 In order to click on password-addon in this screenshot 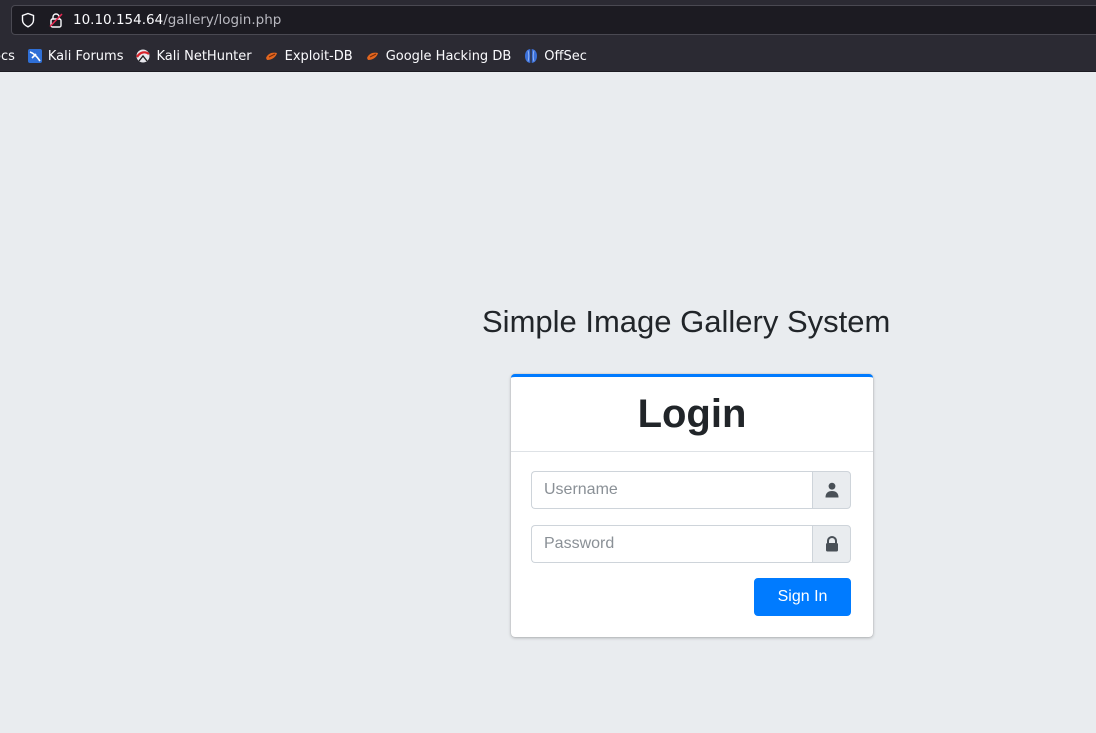, I will do `click(831, 544)`.